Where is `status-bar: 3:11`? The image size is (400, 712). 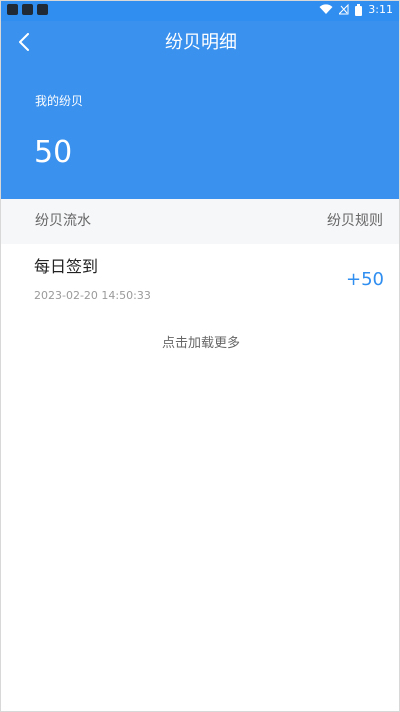 status-bar: 3:11 is located at coordinates (200, 11).